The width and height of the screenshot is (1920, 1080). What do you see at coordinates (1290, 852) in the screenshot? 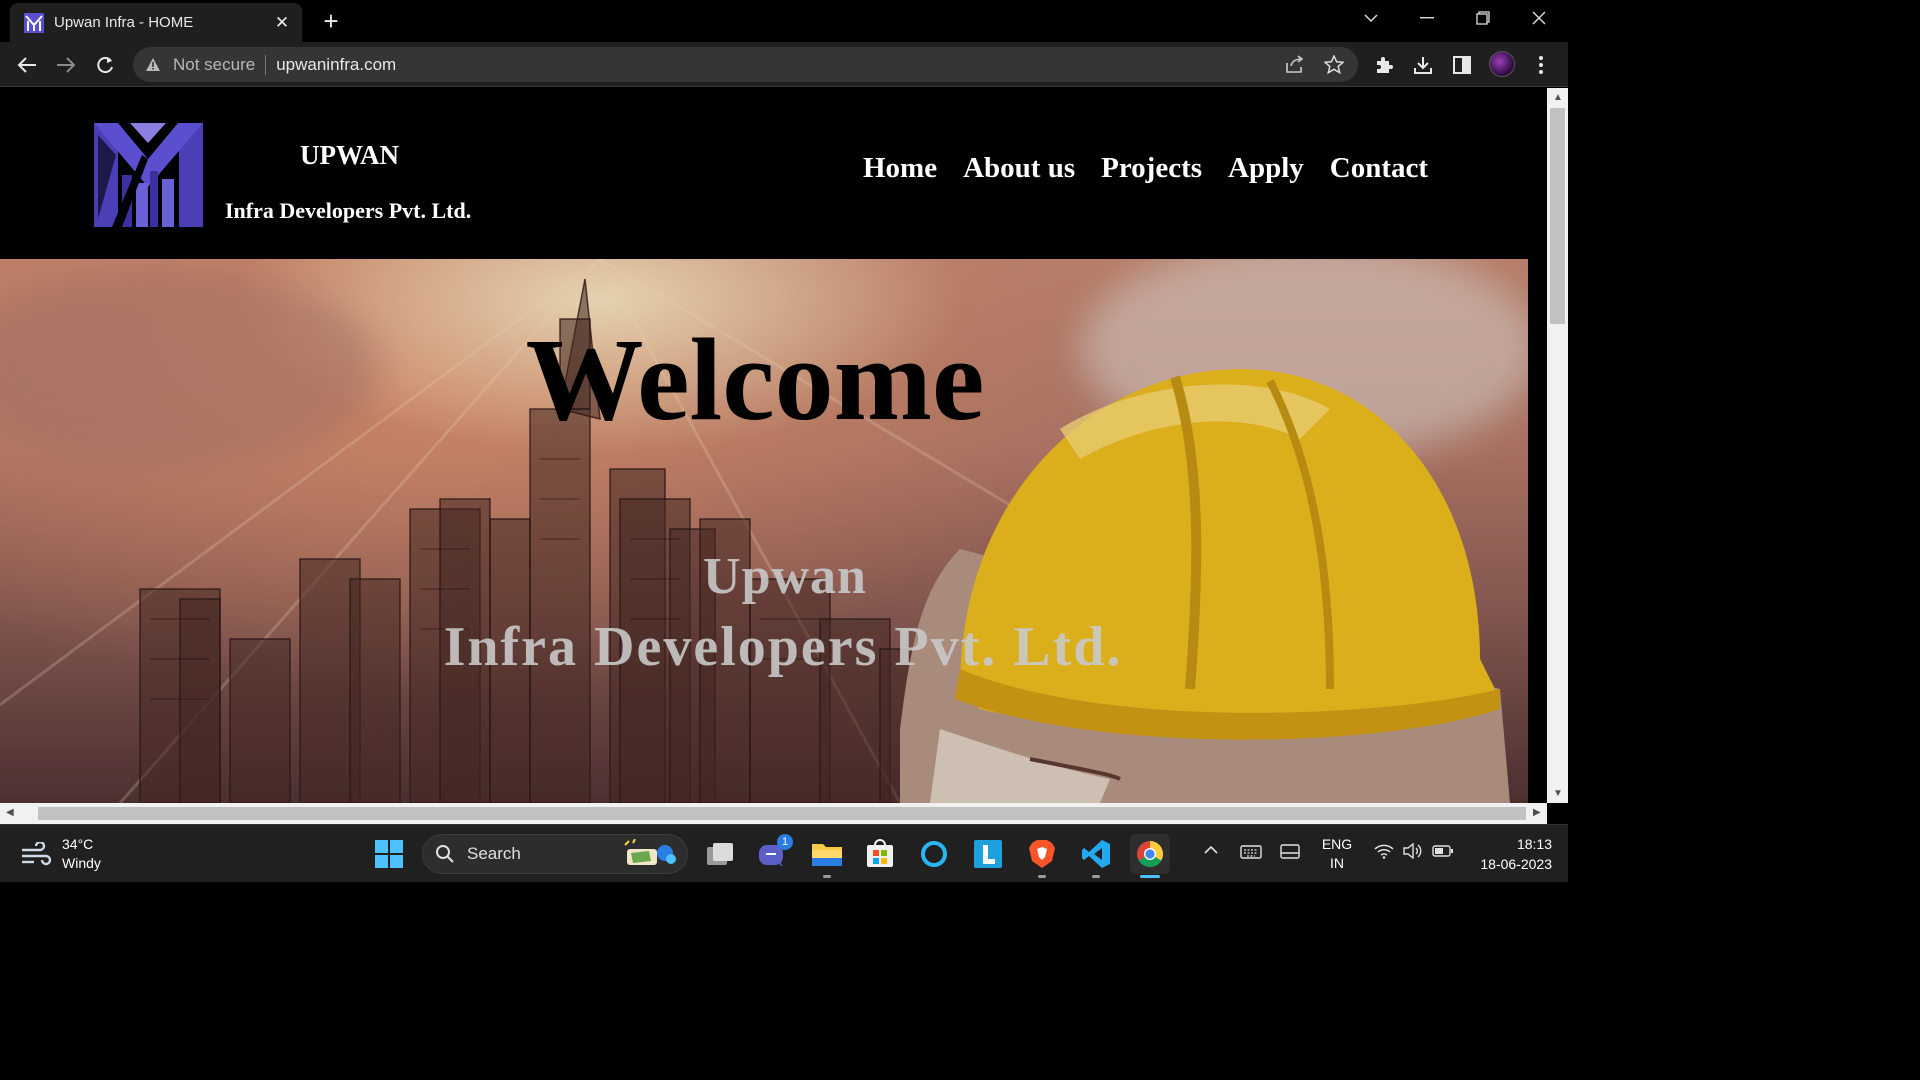
I see `display-icon` at bounding box center [1290, 852].